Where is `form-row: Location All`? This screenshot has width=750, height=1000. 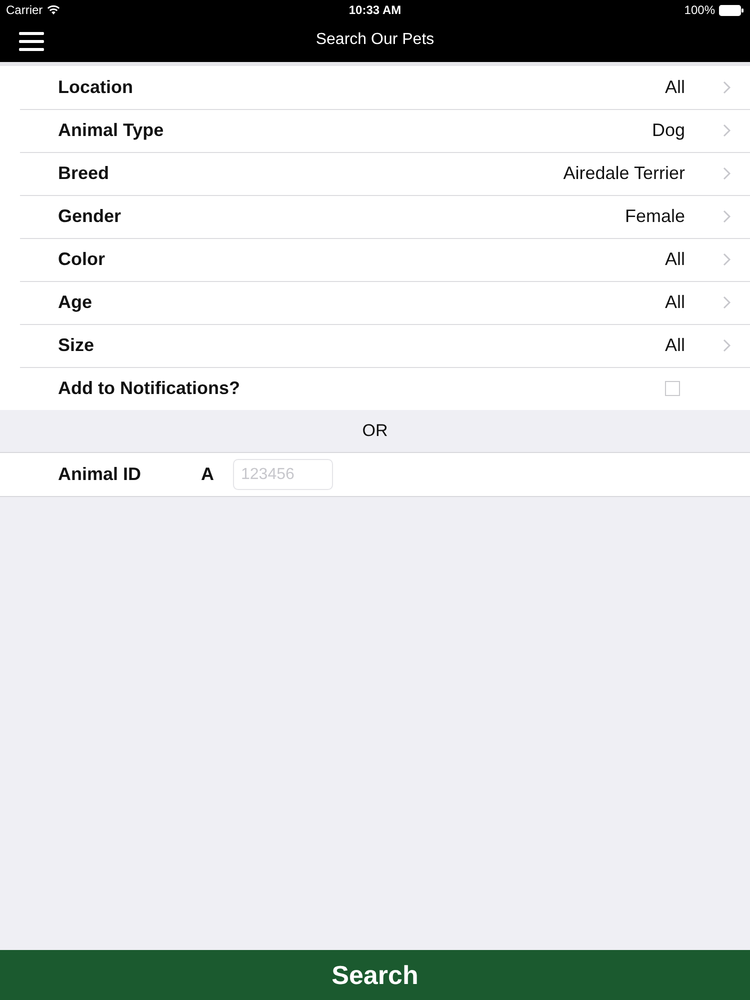
form-row: Location All is located at coordinates (375, 87).